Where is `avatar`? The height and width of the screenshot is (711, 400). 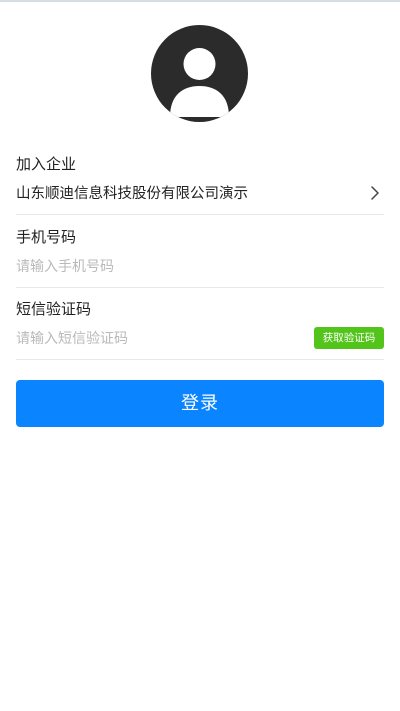 avatar is located at coordinates (199, 73).